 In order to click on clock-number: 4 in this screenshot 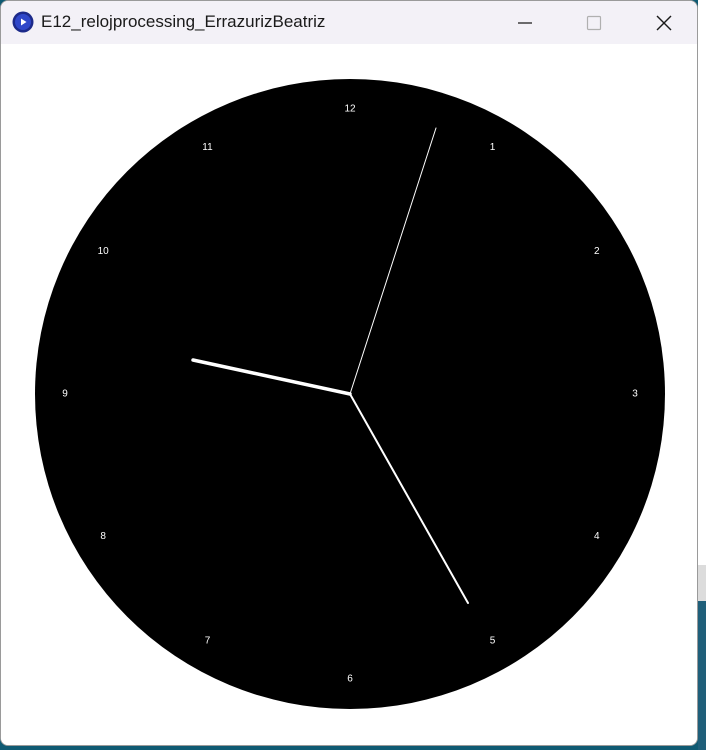, I will do `click(597, 536)`.